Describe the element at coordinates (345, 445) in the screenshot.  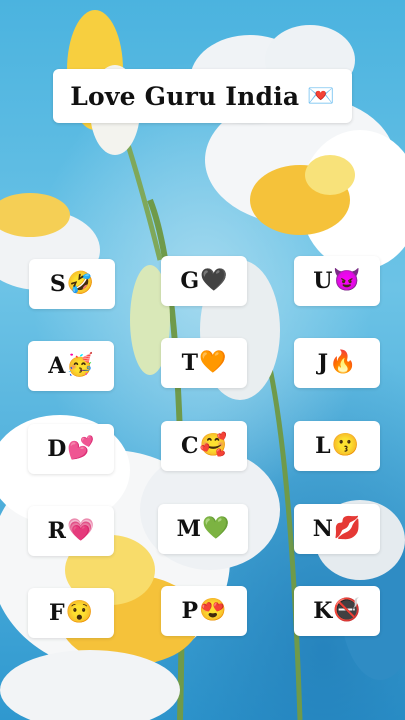
I see `kissing-face-icon: 😗` at that location.